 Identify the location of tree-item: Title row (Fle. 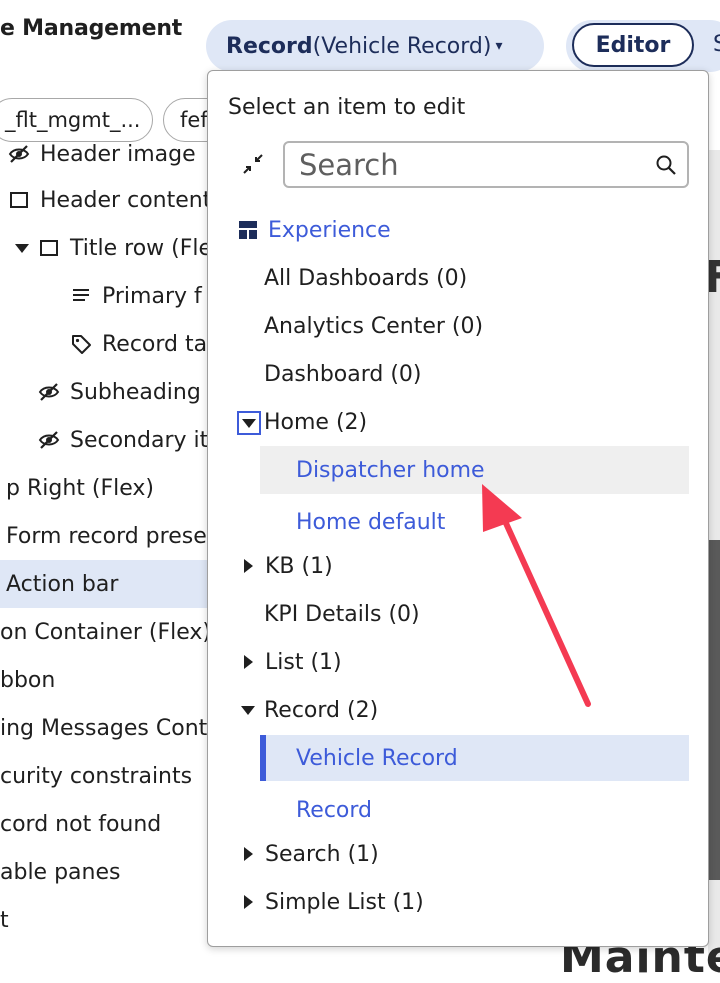
(105, 248).